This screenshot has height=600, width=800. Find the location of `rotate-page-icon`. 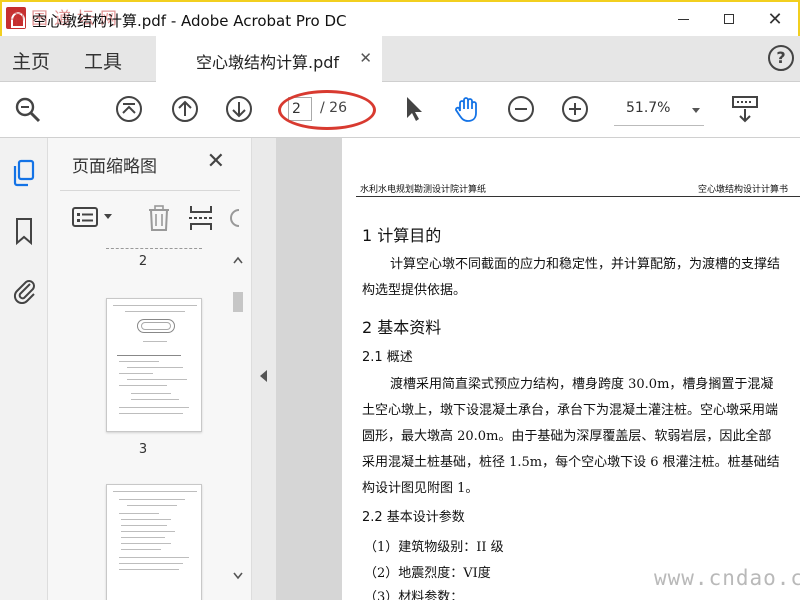

rotate-page-icon is located at coordinates (234, 218).